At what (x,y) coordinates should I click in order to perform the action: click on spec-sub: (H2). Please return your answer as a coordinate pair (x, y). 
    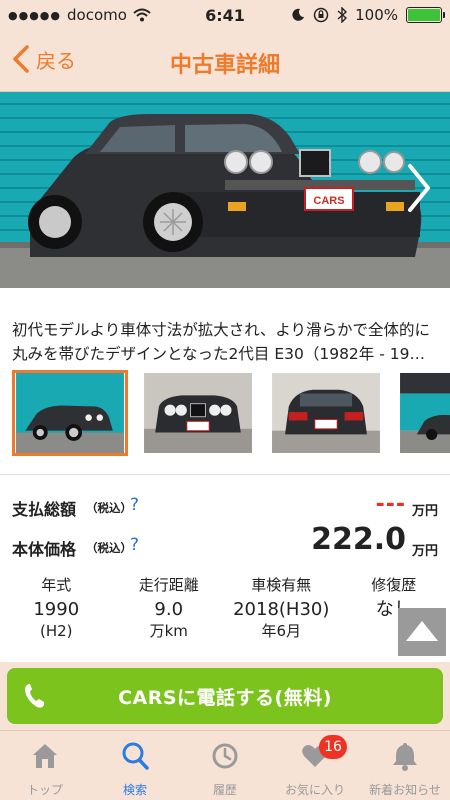
    Looking at the image, I should click on (56, 631).